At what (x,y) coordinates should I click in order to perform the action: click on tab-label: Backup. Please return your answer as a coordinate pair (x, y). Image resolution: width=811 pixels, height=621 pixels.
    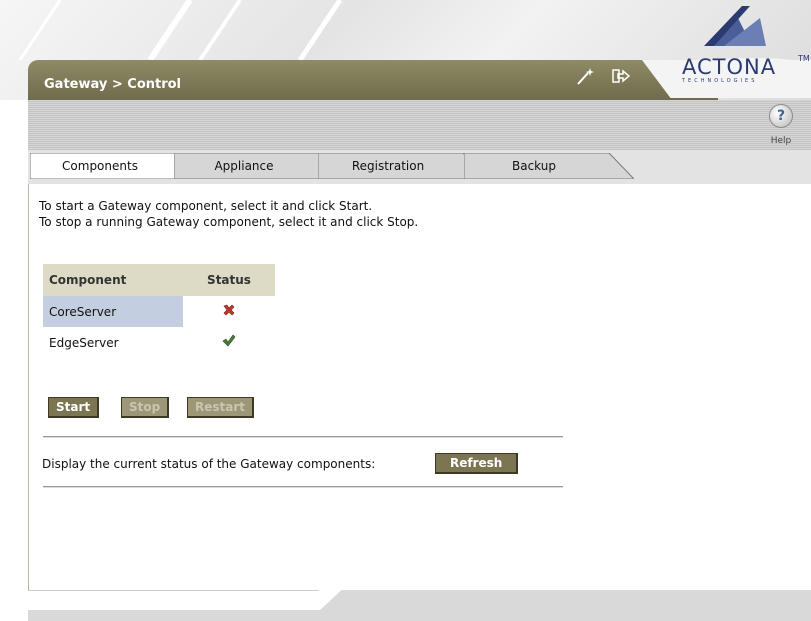
    Looking at the image, I should click on (534, 166).